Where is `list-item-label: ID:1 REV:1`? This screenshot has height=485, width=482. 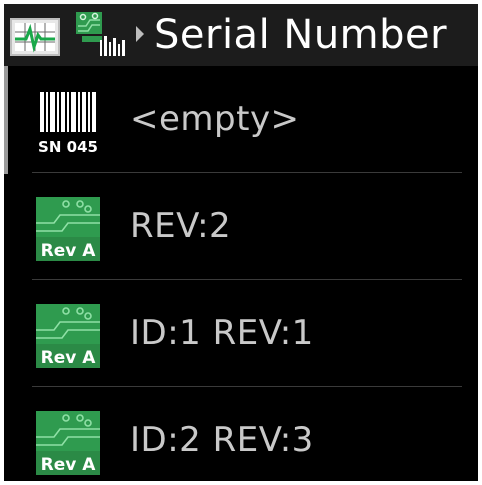
list-item-label: ID:1 REV:1 is located at coordinates (222, 333).